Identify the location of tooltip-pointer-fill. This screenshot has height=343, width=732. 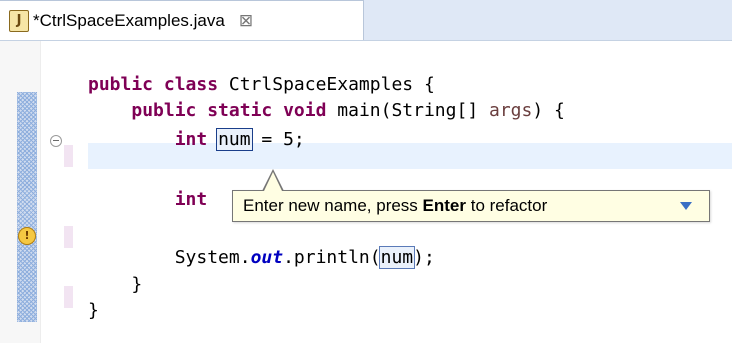
(273, 181).